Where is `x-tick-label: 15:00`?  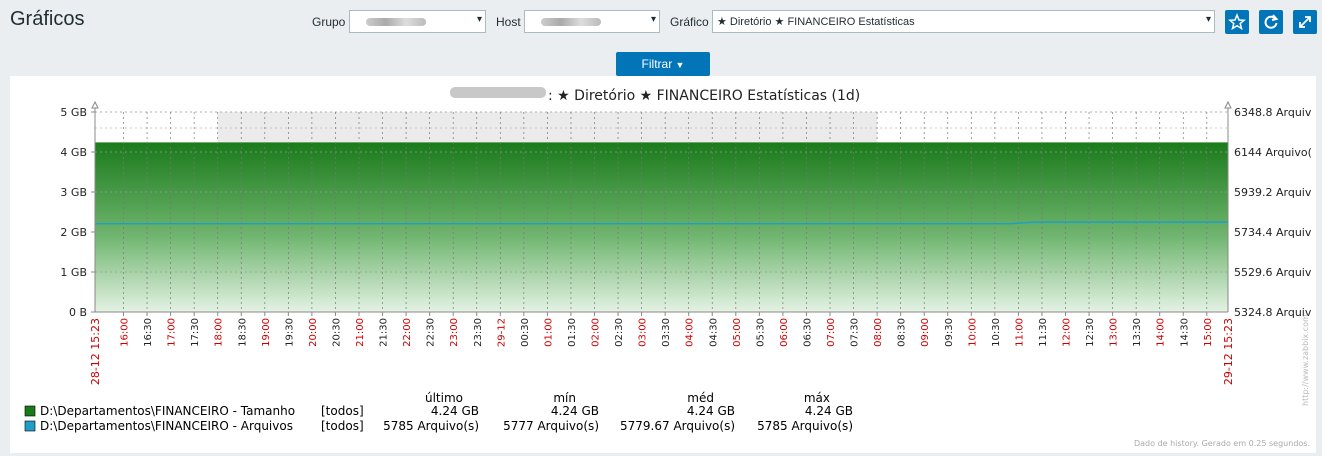 x-tick-label: 15:00 is located at coordinates (1208, 332).